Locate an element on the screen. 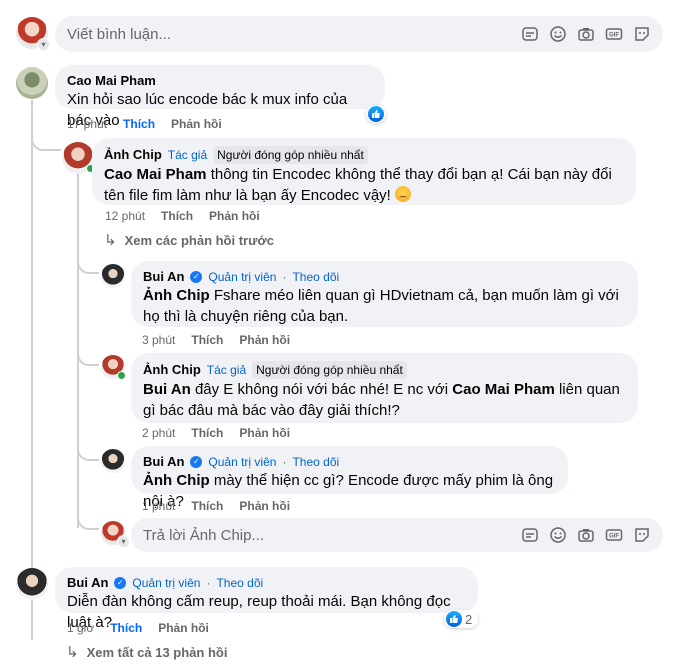 The width and height of the screenshot is (678, 667). reply-composer: GIF is located at coordinates (397, 535).